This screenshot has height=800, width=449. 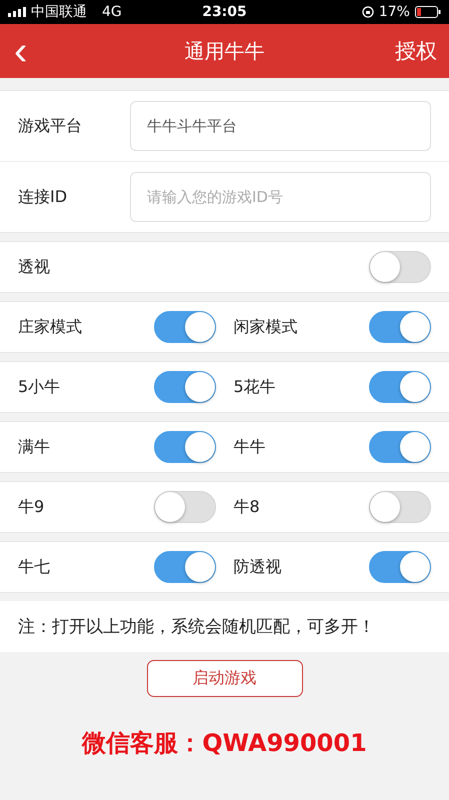 I want to click on carrier-name: 中国联通, so click(x=59, y=12).